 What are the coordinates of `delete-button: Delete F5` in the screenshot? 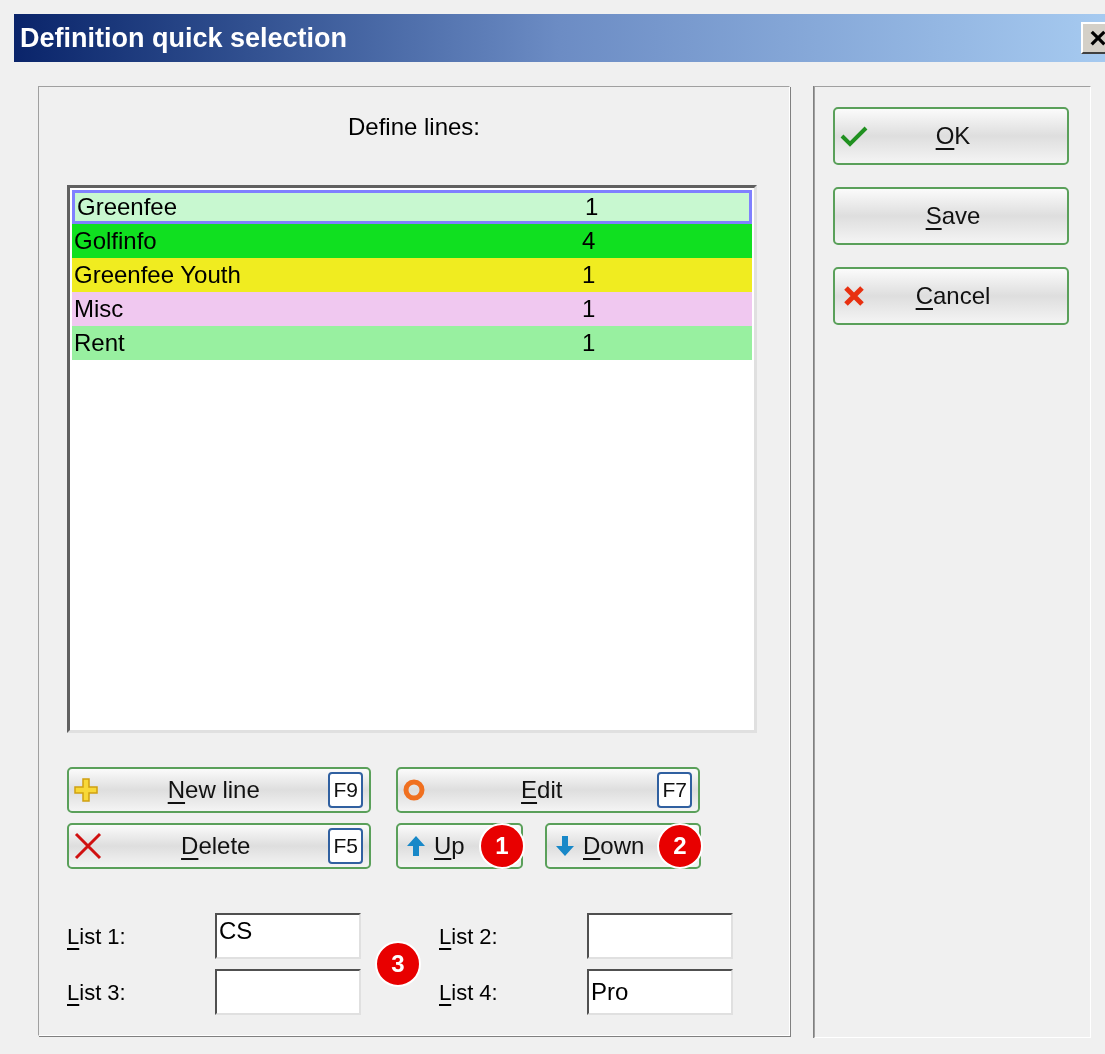 It's located at (219, 846).